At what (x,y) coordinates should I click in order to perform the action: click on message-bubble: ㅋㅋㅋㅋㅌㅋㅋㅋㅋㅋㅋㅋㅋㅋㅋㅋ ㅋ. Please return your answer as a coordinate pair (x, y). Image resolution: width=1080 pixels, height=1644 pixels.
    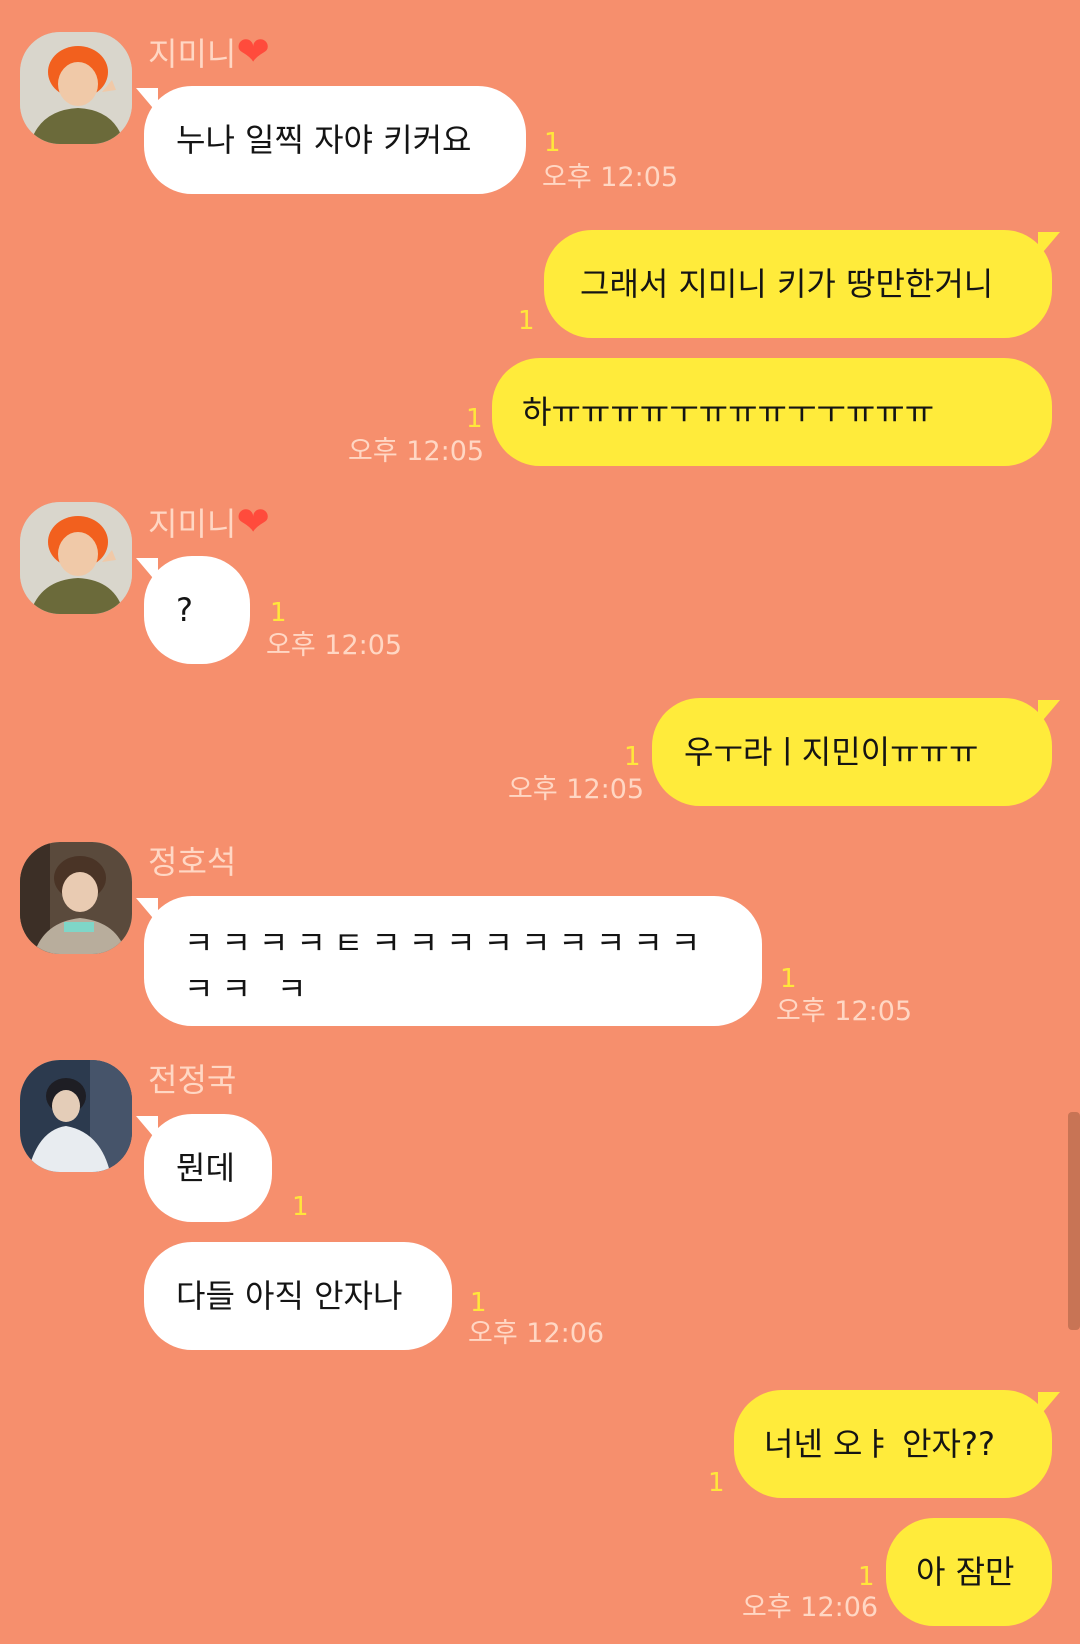
    Looking at the image, I should click on (453, 961).